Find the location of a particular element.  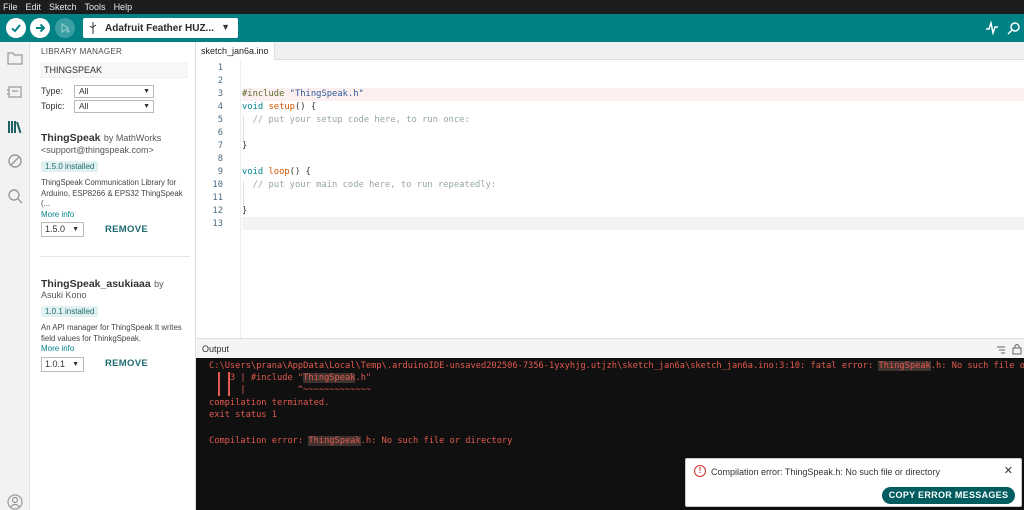

line-number: 9 is located at coordinates (220, 172).